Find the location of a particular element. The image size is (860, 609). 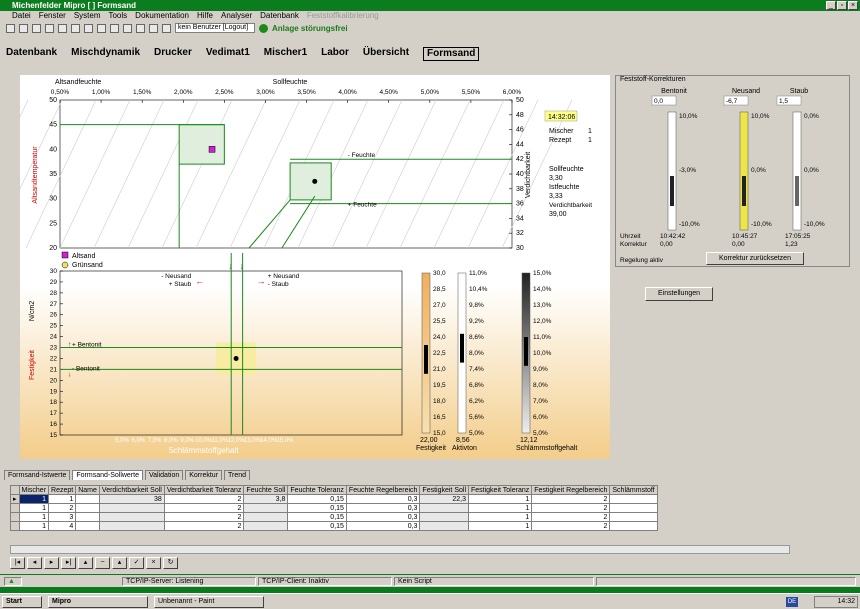

menu-tools: Tools is located at coordinates (117, 16).